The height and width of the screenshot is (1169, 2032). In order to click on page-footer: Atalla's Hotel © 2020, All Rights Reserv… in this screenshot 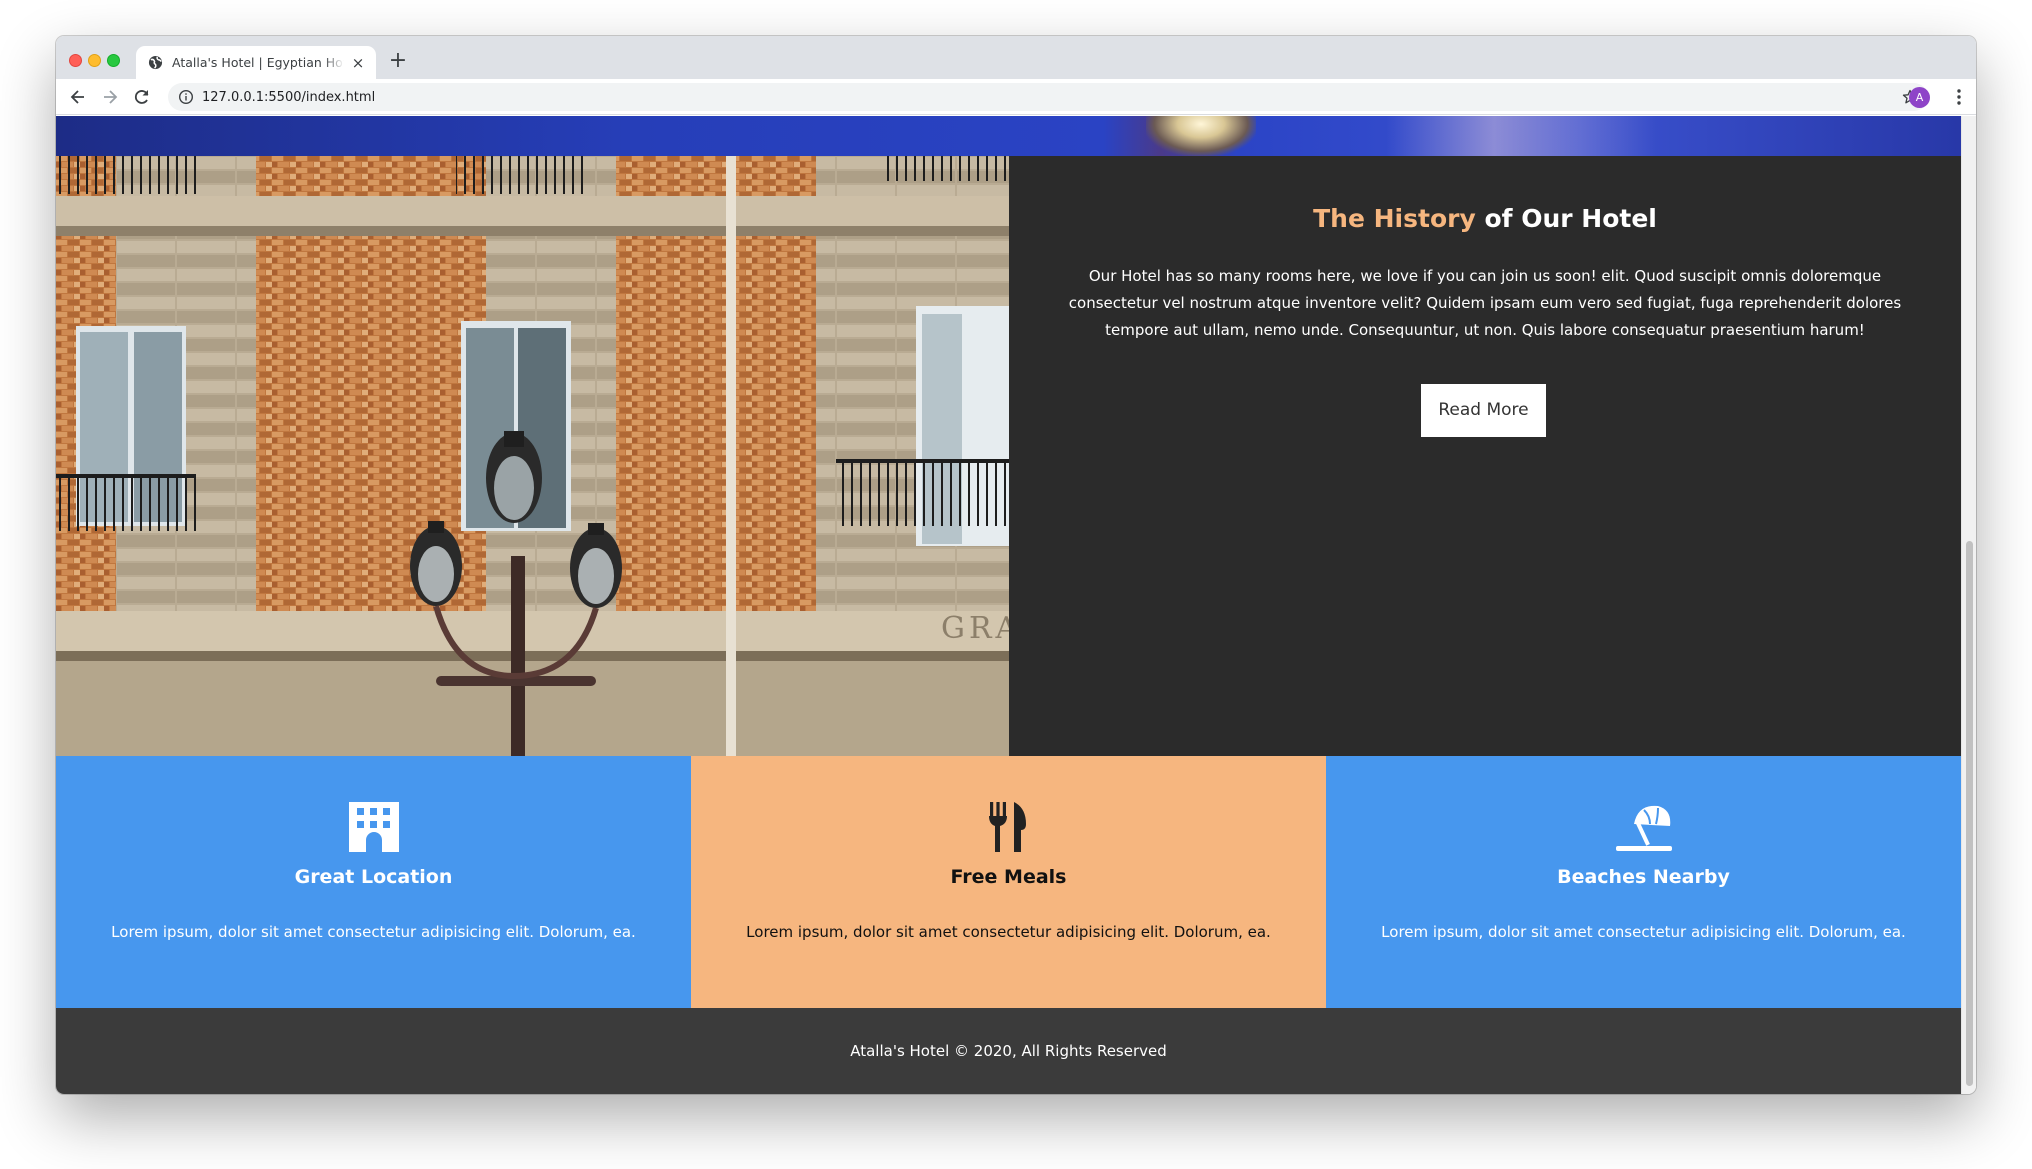, I will do `click(1008, 1051)`.